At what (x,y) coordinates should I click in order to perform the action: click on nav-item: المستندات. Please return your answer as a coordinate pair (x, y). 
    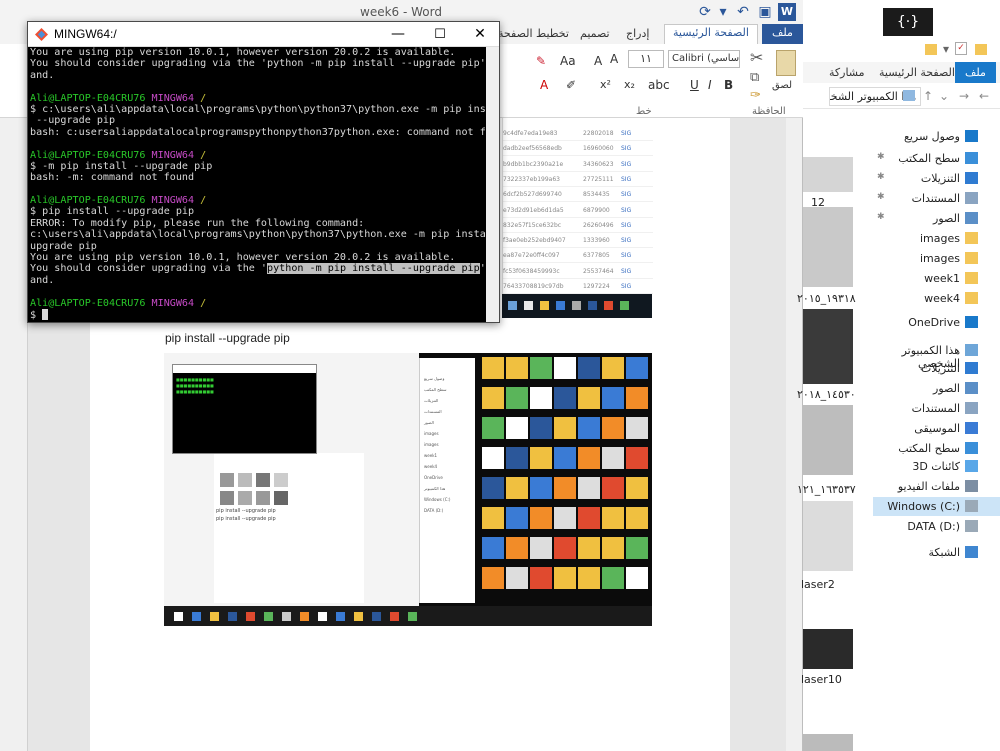
    Looking at the image, I should click on (936, 408).